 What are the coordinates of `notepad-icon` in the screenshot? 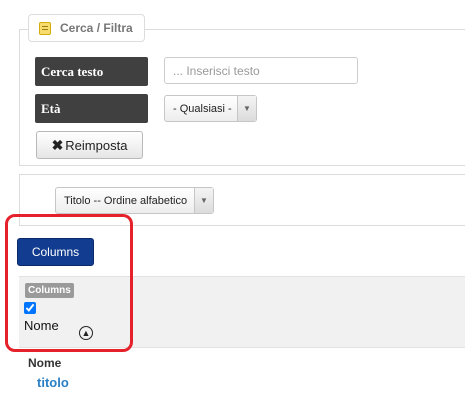 It's located at (45, 28).